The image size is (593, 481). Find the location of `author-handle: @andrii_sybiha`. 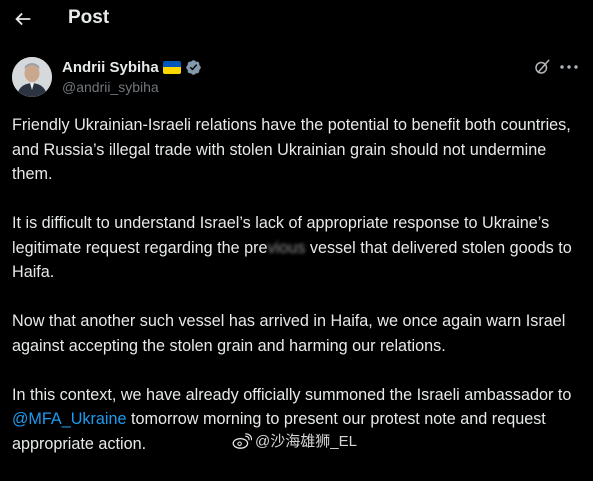

author-handle: @andrii_sybiha is located at coordinates (110, 87).